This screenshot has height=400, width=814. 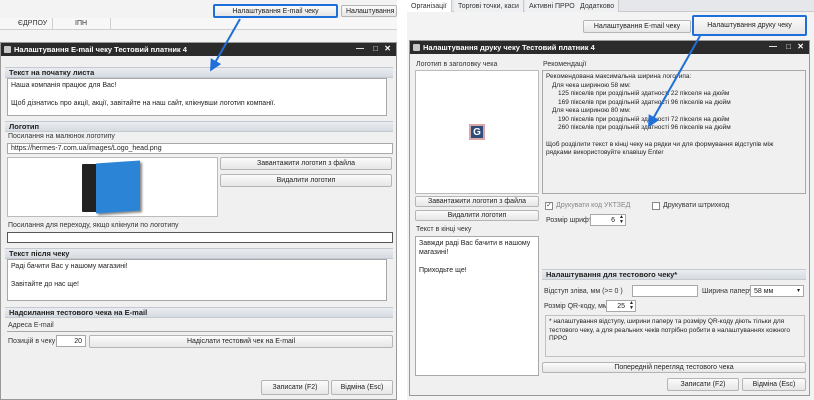 I want to click on arrow-left, so click(x=225, y=45).